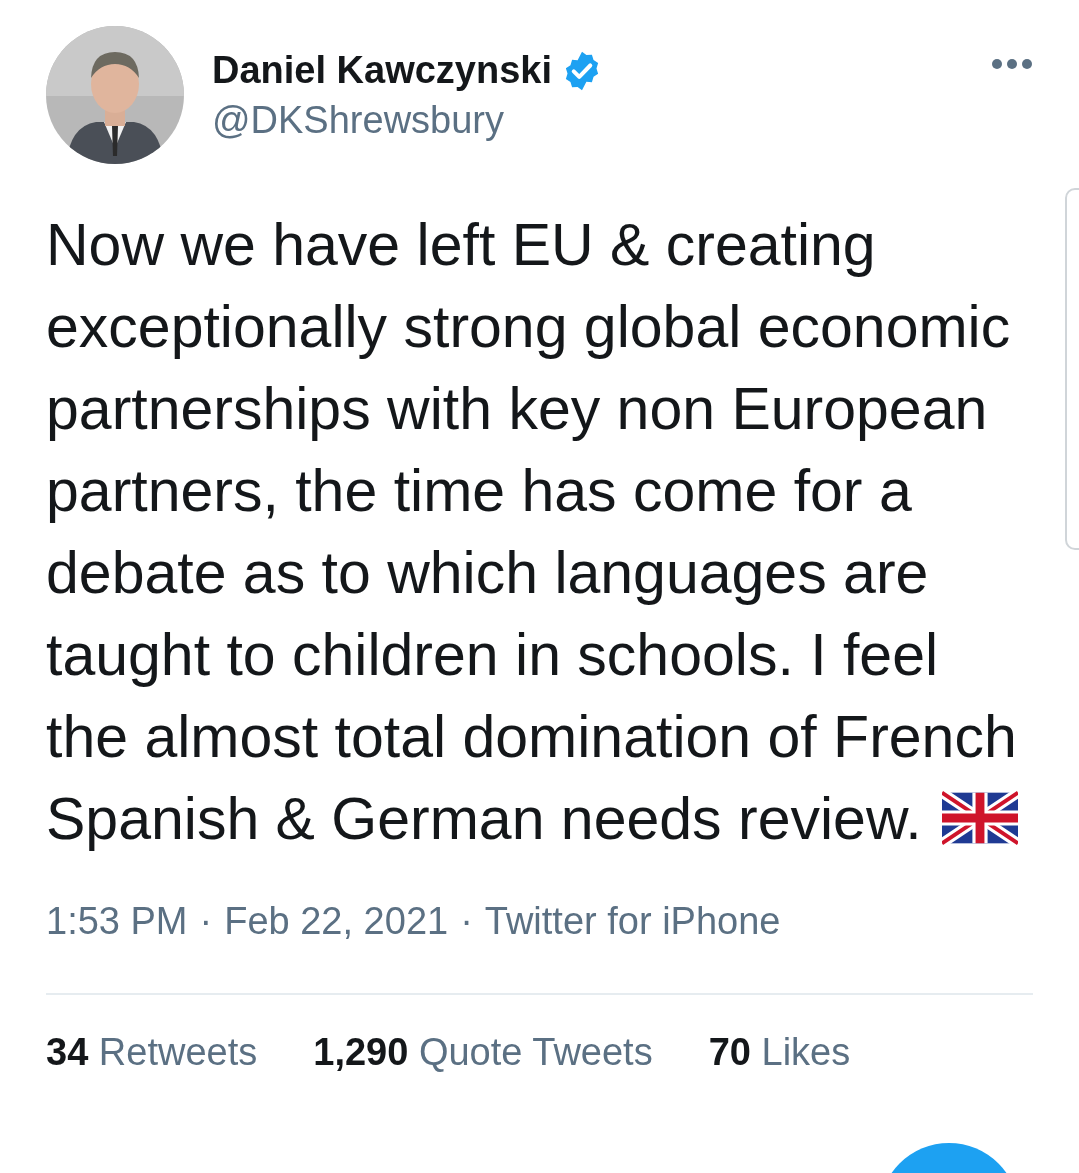 The width and height of the screenshot is (1079, 1173). What do you see at coordinates (152, 1052) in the screenshot?
I see `stat-link: 34 Retweets` at bounding box center [152, 1052].